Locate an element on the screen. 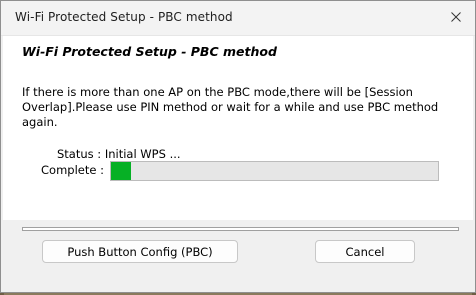 The height and width of the screenshot is (295, 476). close-icon is located at coordinates (456, 17).